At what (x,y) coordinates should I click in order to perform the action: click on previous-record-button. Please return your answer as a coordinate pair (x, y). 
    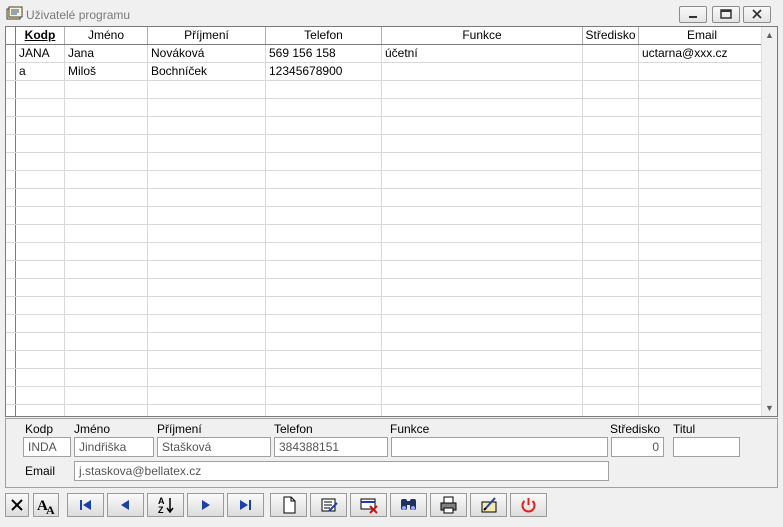
    Looking at the image, I should click on (125, 505).